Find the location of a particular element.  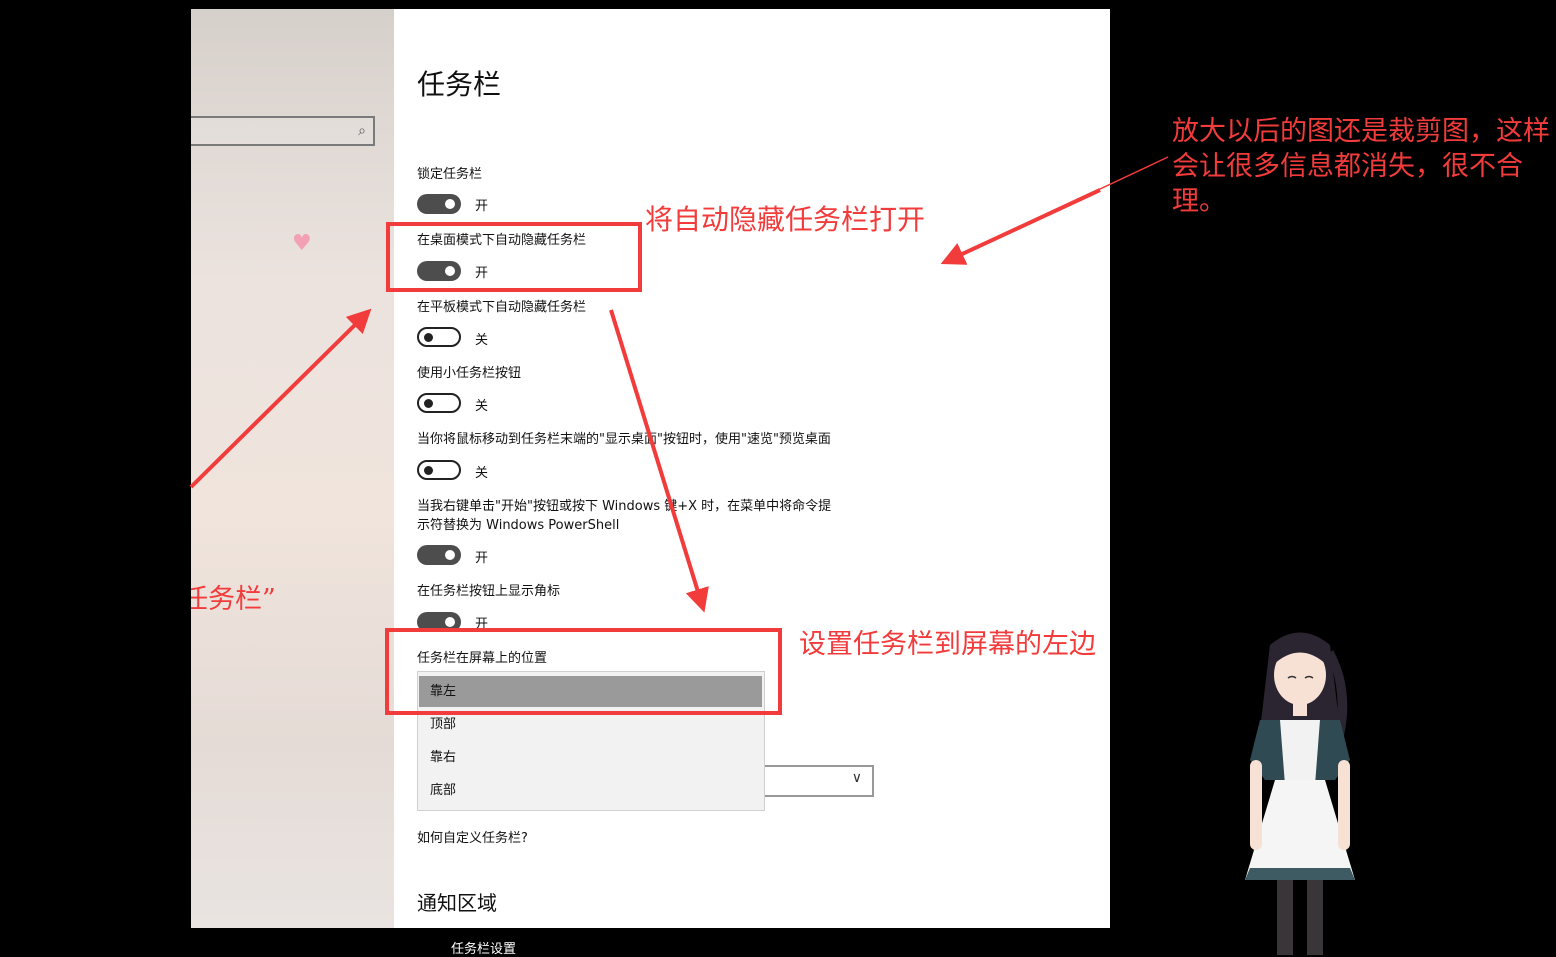

arrow-comment is located at coordinates (1020, 226).